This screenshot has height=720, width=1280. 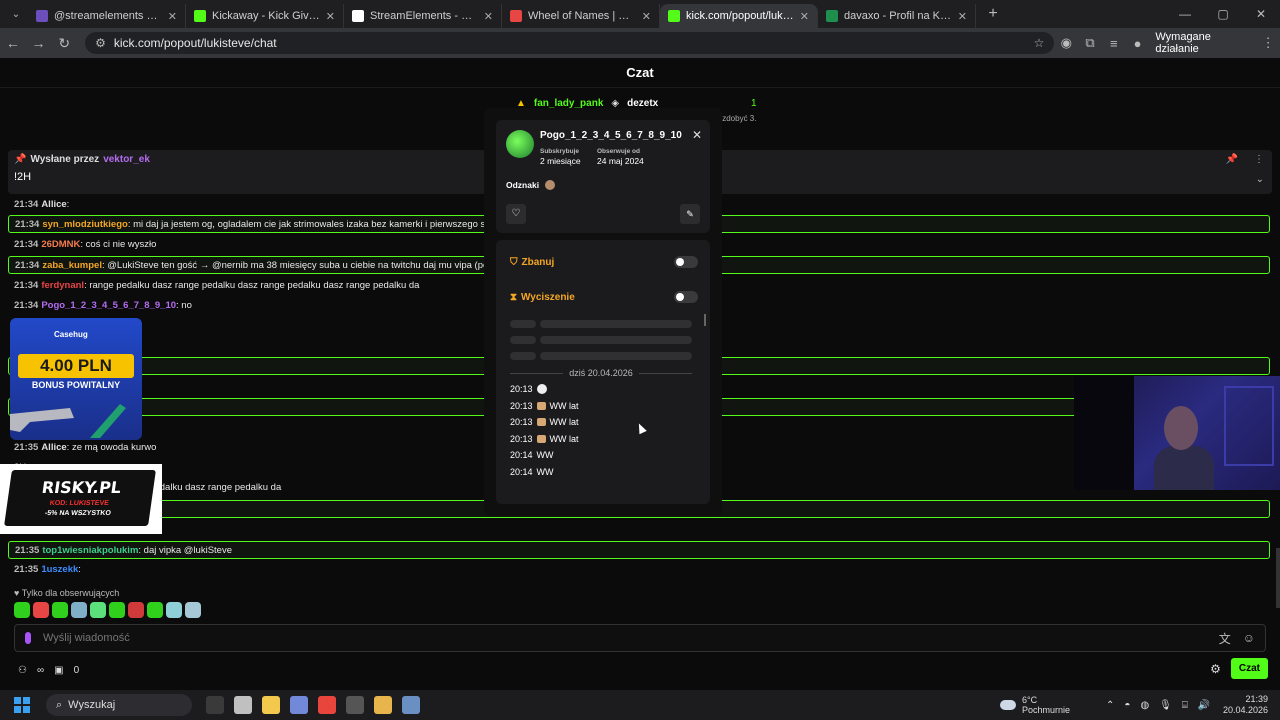 What do you see at coordinates (65, 159) in the screenshot?
I see `pinned-by-label: Wysłane przez` at bounding box center [65, 159].